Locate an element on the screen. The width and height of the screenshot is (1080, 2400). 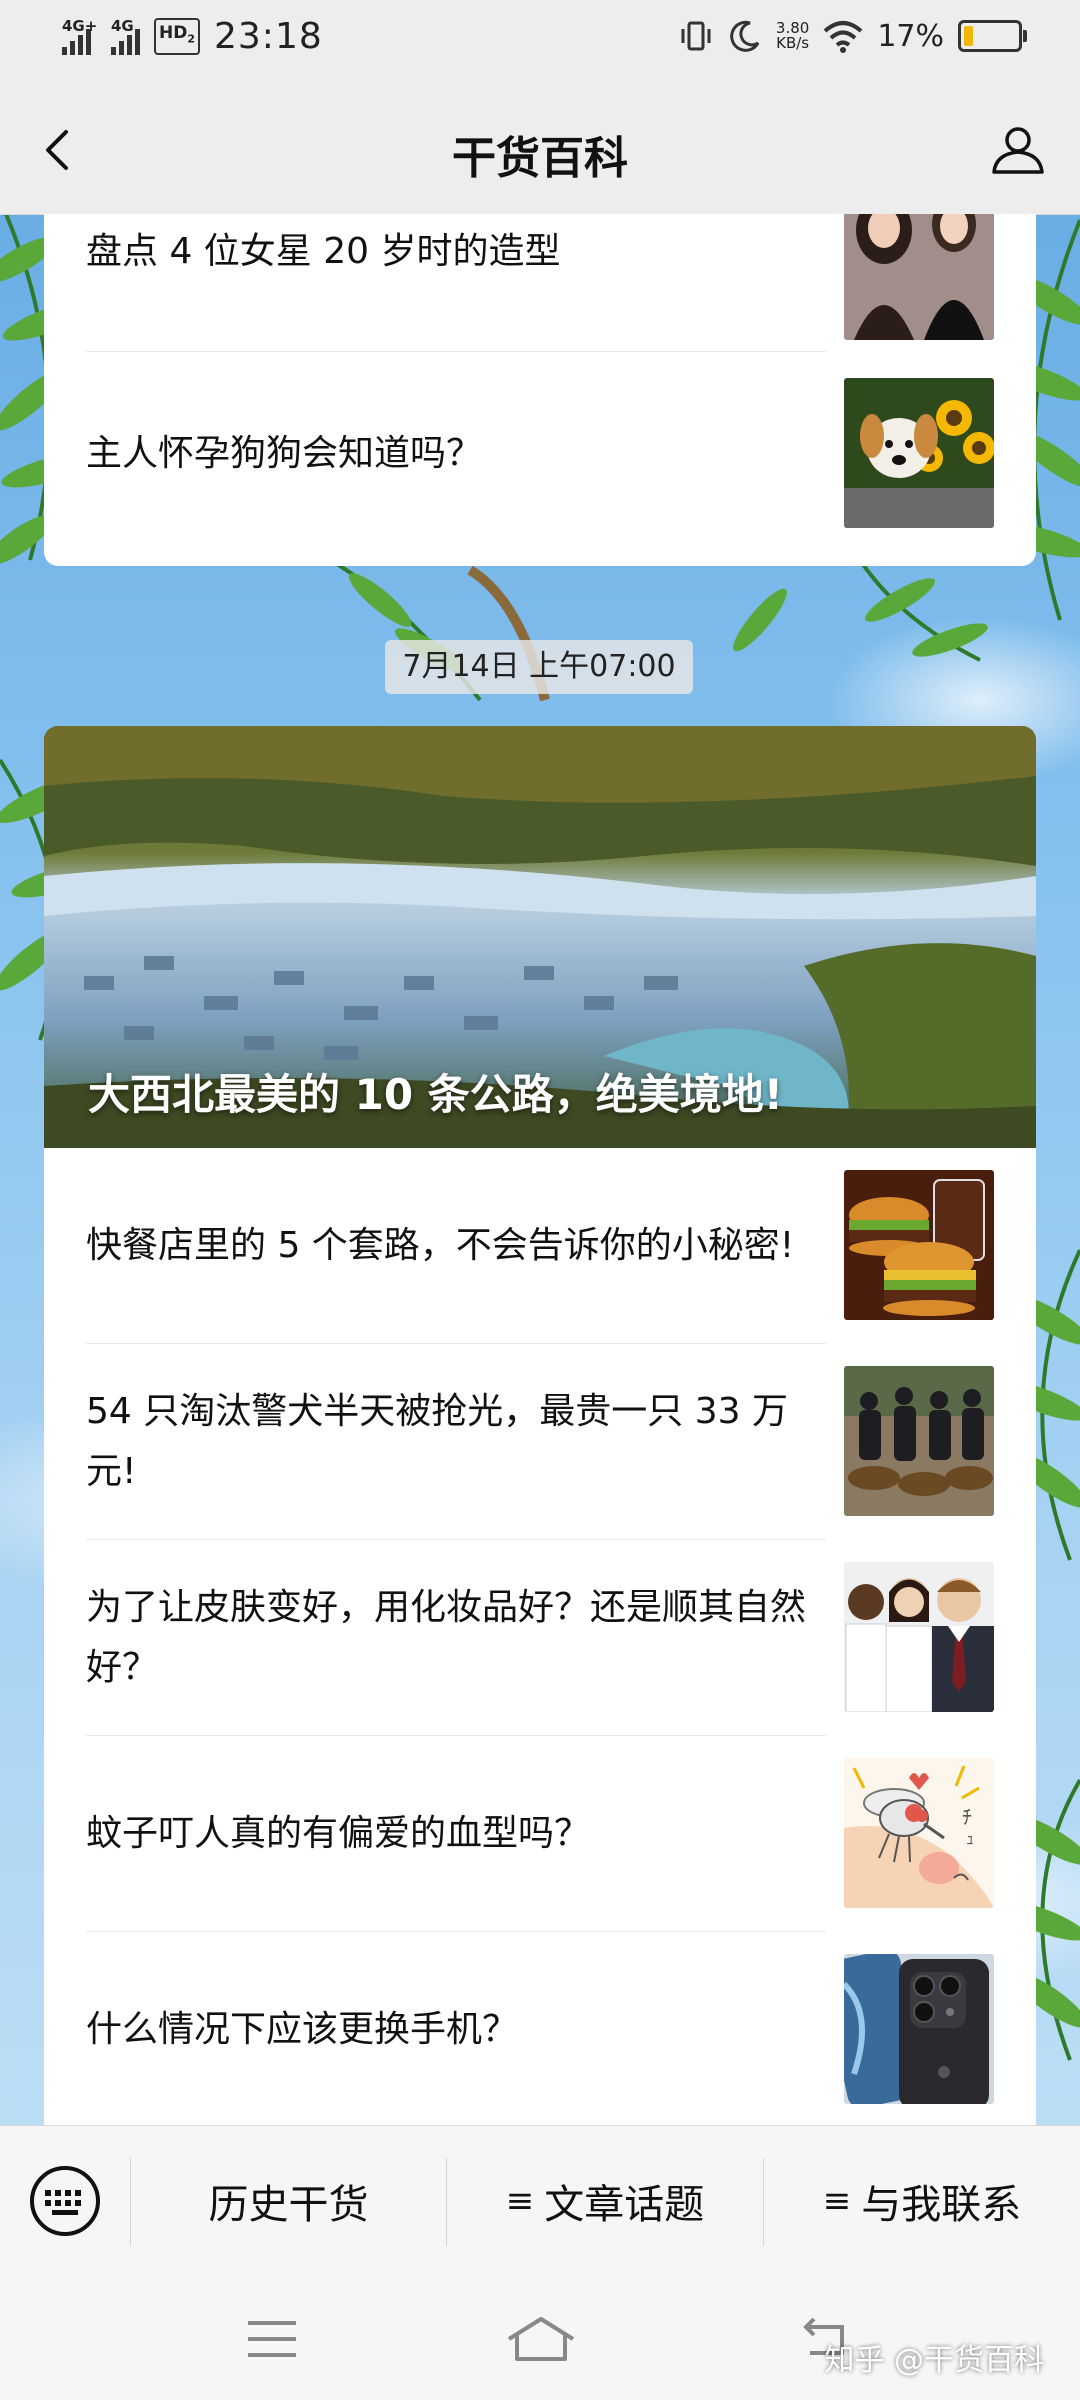
article-title: 蚊子叮人真的有偏爱的血型吗？ is located at coordinates (338, 1833).